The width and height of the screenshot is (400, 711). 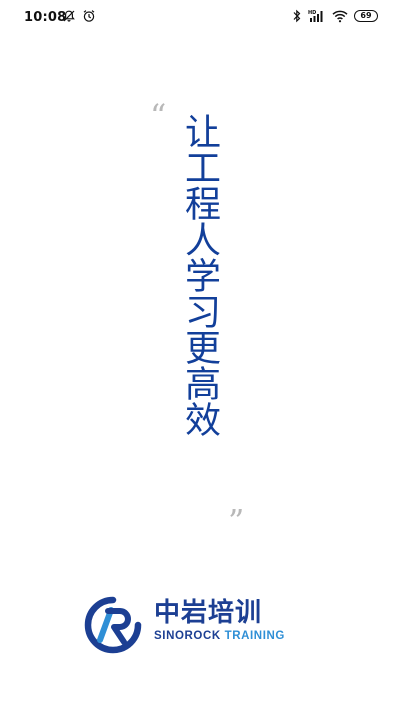 I want to click on svg-text: HD, so click(x=312, y=13).